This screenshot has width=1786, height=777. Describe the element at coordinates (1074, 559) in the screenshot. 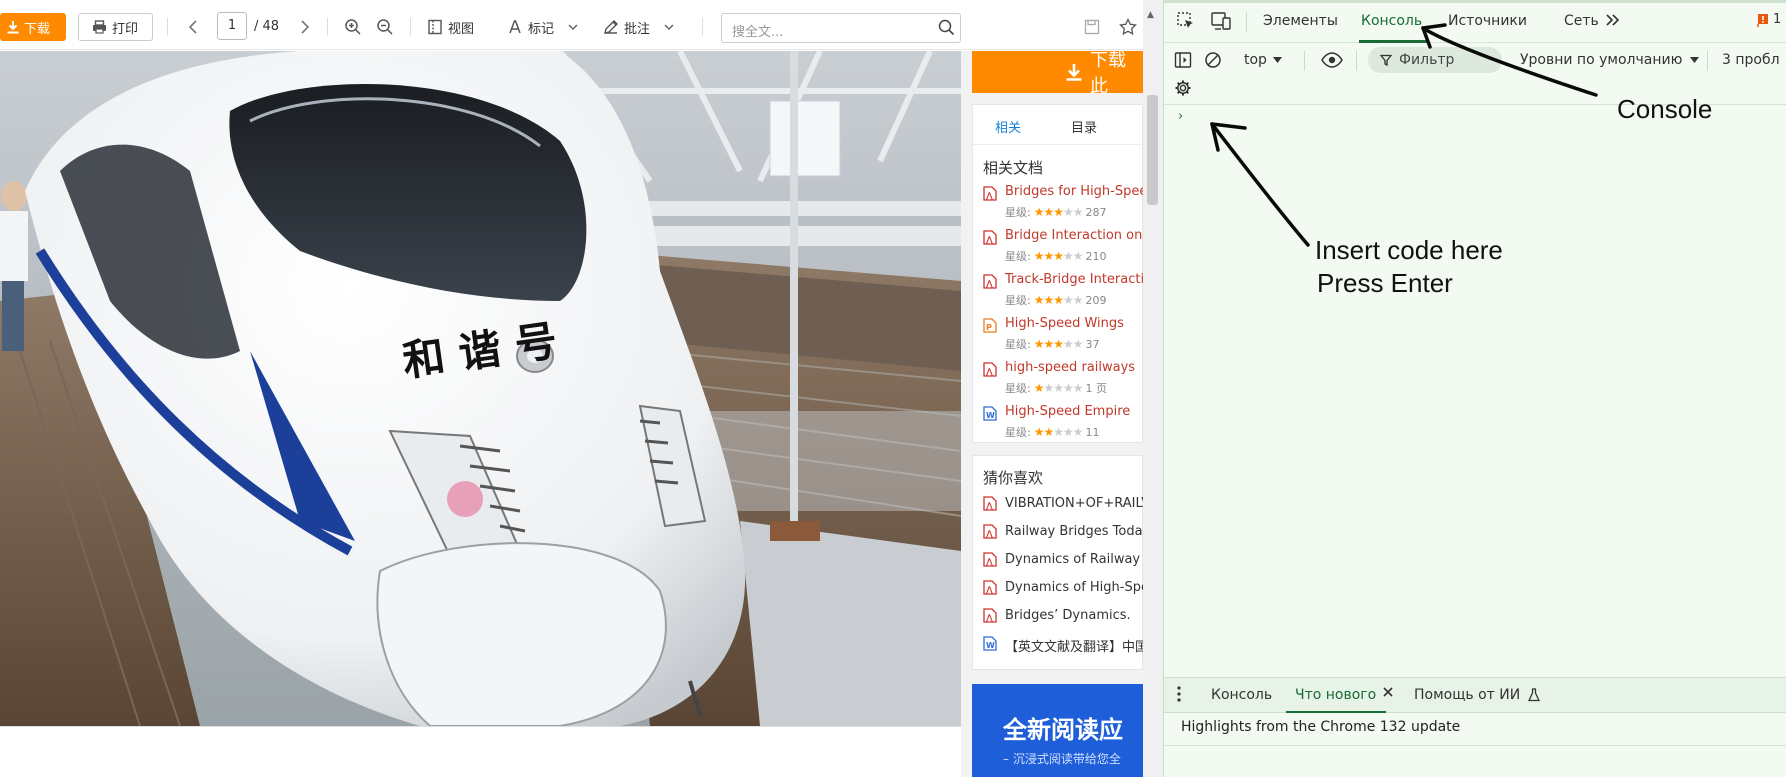

I see `recommend-doc-name: Dynamics of Railway B` at that location.